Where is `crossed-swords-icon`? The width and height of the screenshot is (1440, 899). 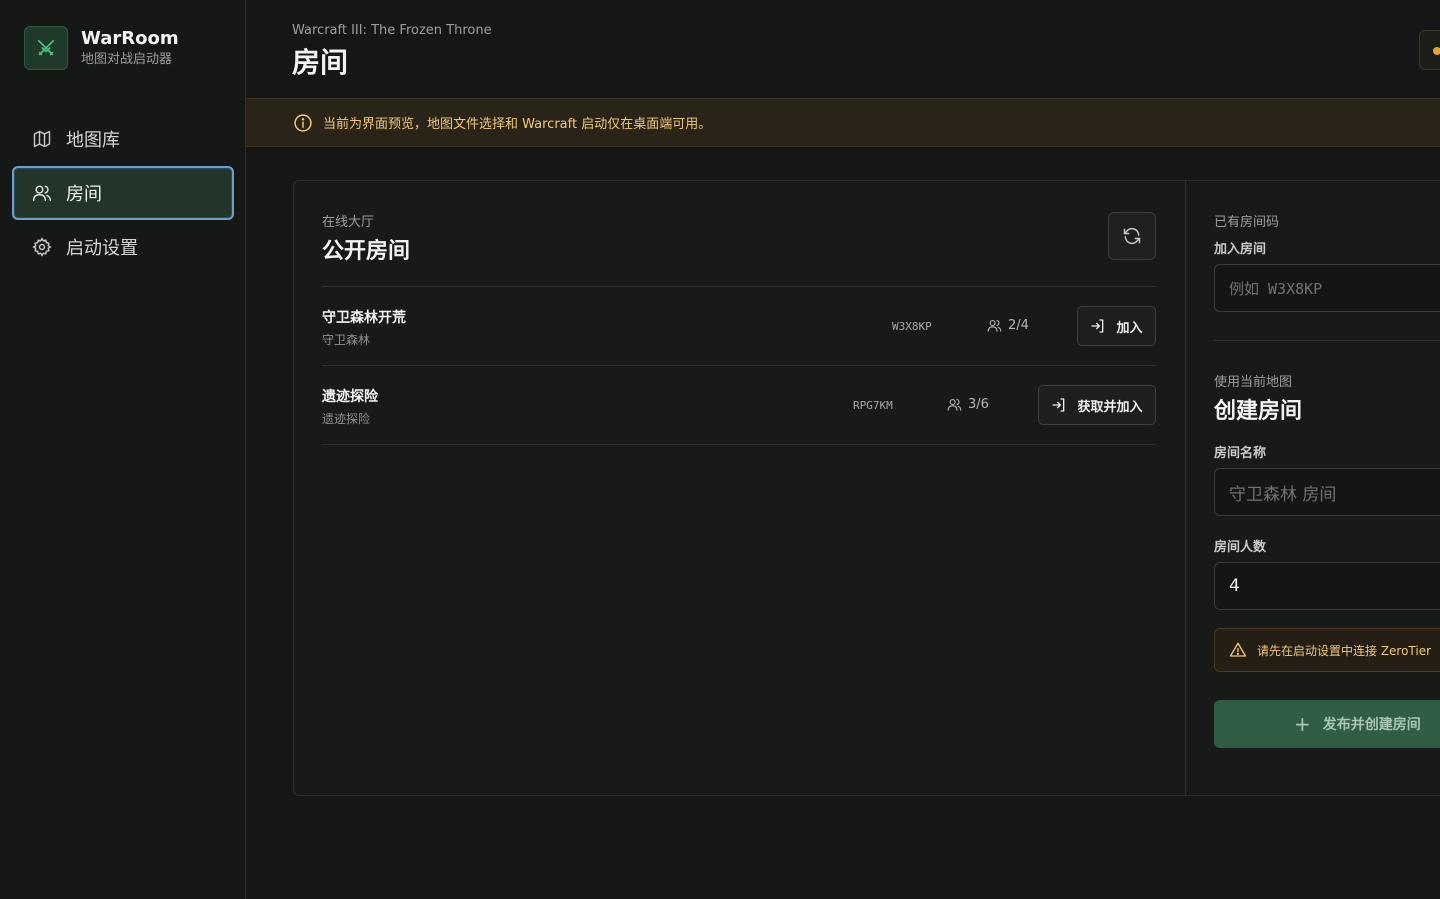
crossed-swords-icon is located at coordinates (46, 48).